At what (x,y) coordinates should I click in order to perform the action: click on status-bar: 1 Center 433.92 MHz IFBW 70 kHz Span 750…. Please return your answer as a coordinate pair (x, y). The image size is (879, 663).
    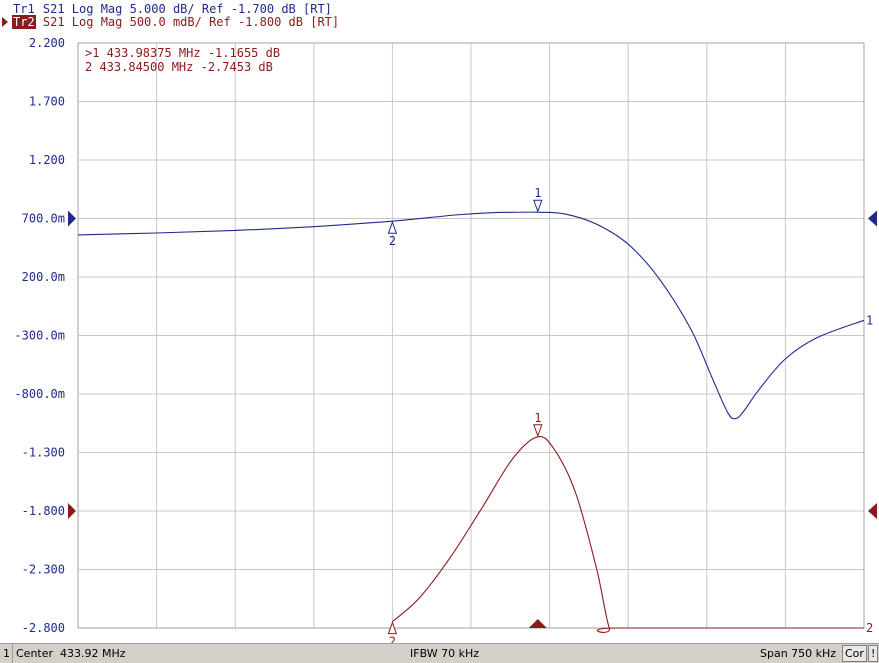
    Looking at the image, I should click on (439, 653).